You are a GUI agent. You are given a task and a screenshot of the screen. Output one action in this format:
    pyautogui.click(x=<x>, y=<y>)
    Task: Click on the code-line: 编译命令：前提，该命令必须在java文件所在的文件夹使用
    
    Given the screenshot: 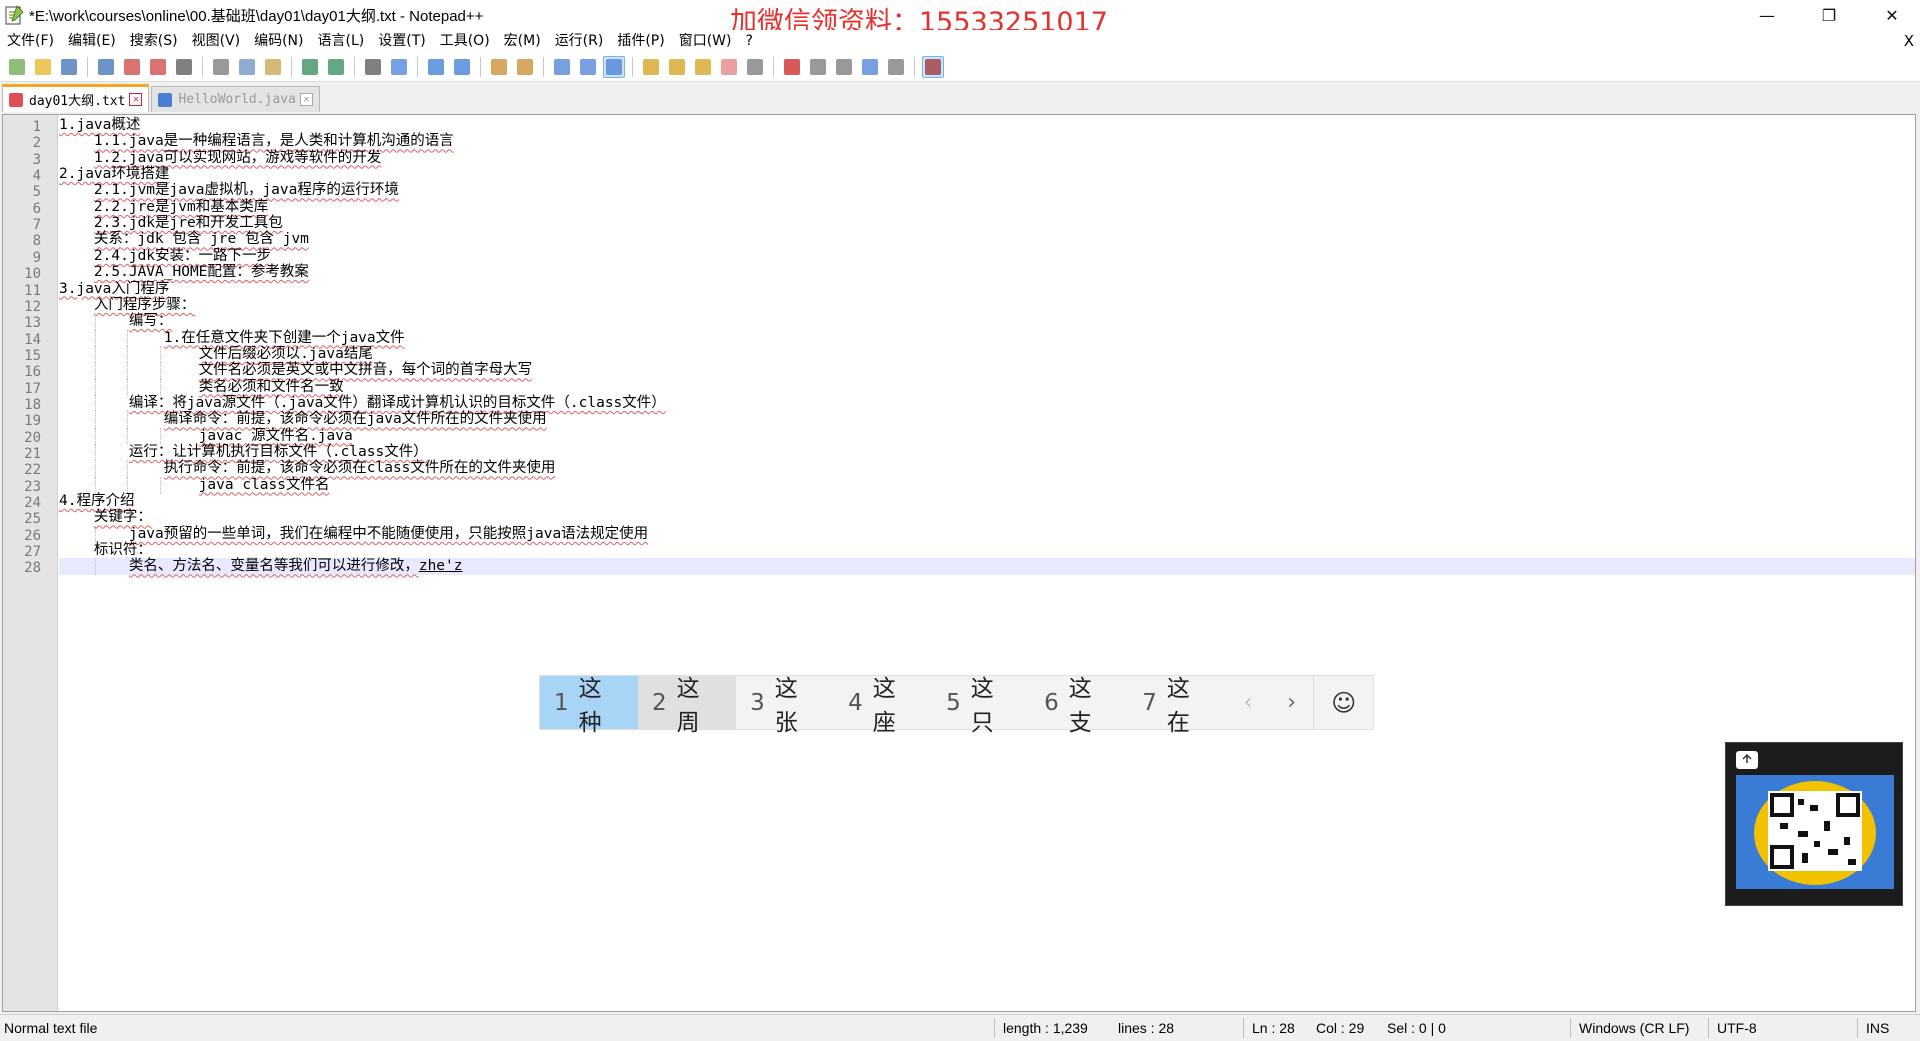 What is the action you would take?
    pyautogui.click(x=987, y=419)
    